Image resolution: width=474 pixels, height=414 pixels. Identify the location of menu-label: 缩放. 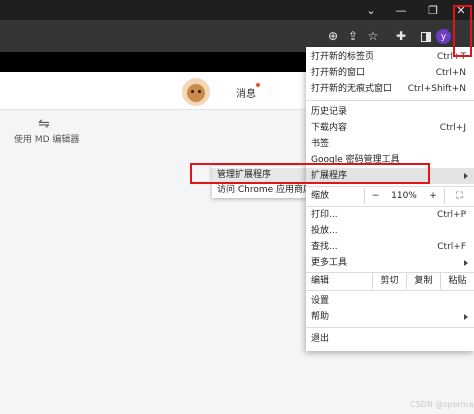
(320, 196).